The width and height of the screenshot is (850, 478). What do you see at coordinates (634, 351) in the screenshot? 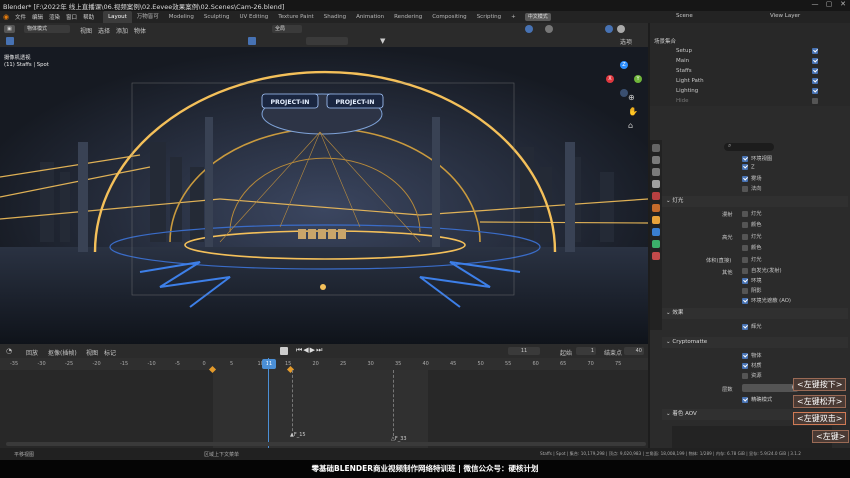
I see `end-frame-field: 40` at bounding box center [634, 351].